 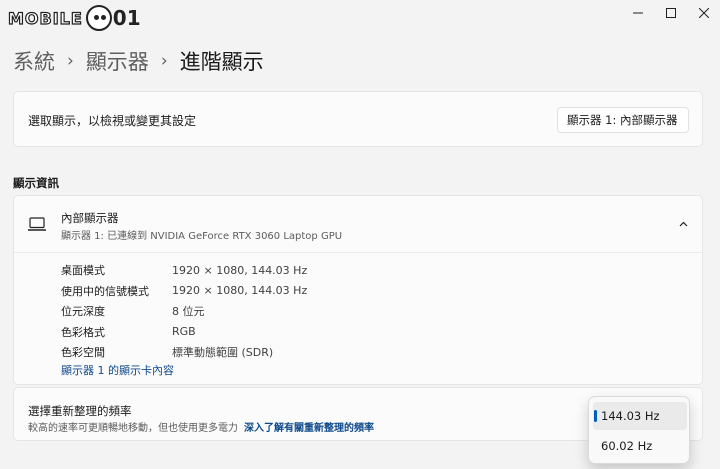 I want to click on info-row: 位元深度 8 位元, so click(x=184, y=311).